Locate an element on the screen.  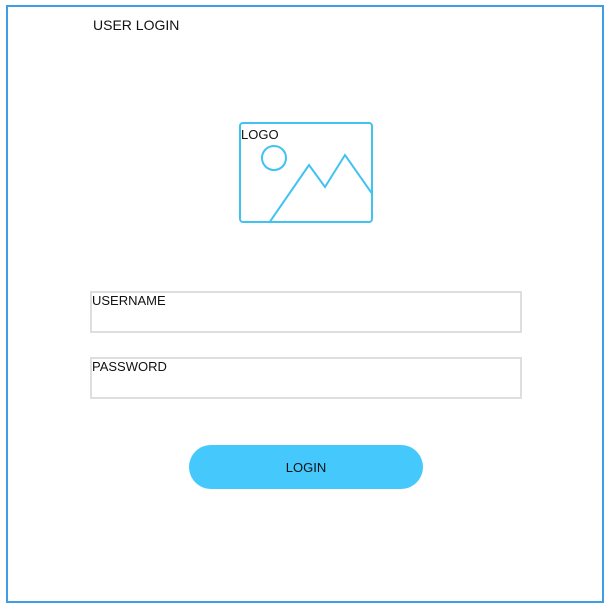
username-field: USERNAME is located at coordinates (306, 312).